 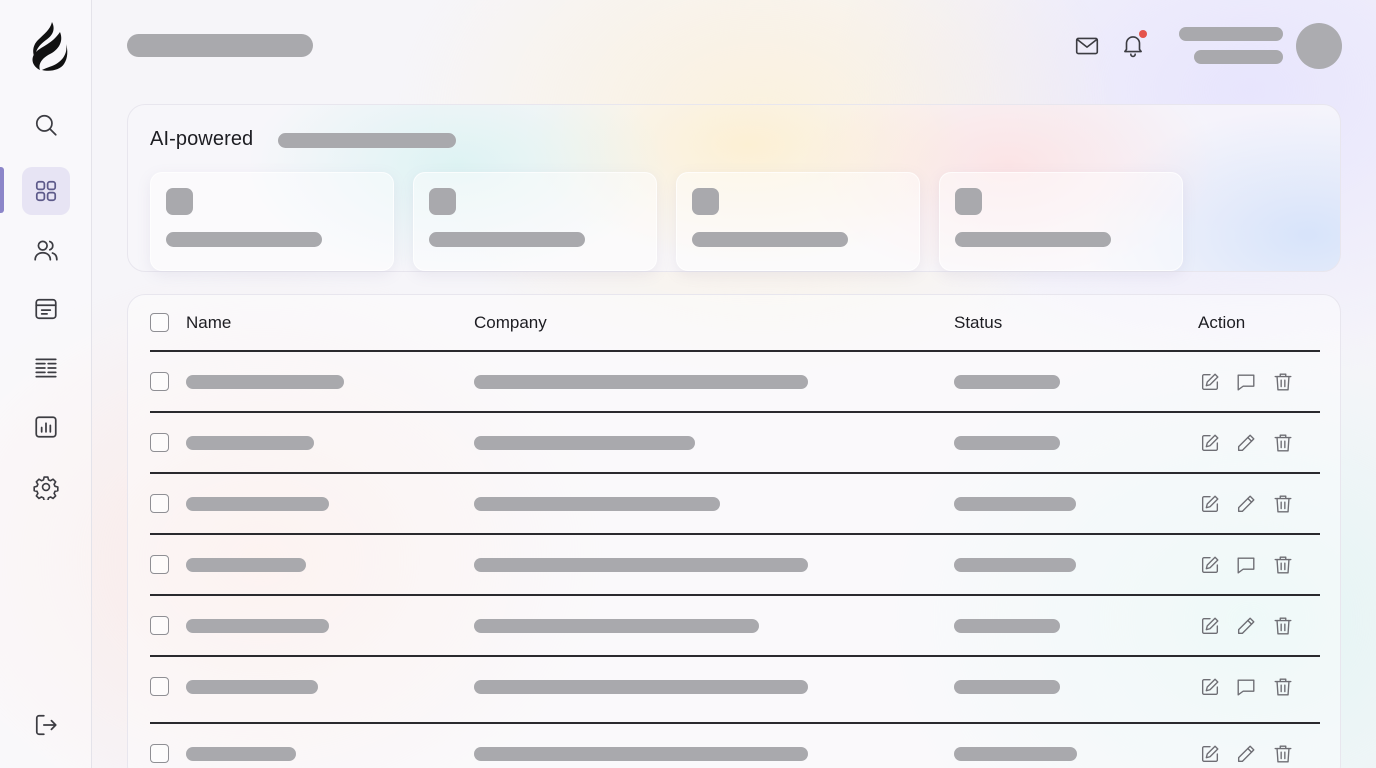 What do you see at coordinates (2, 190) in the screenshot?
I see `active-nav-indicator` at bounding box center [2, 190].